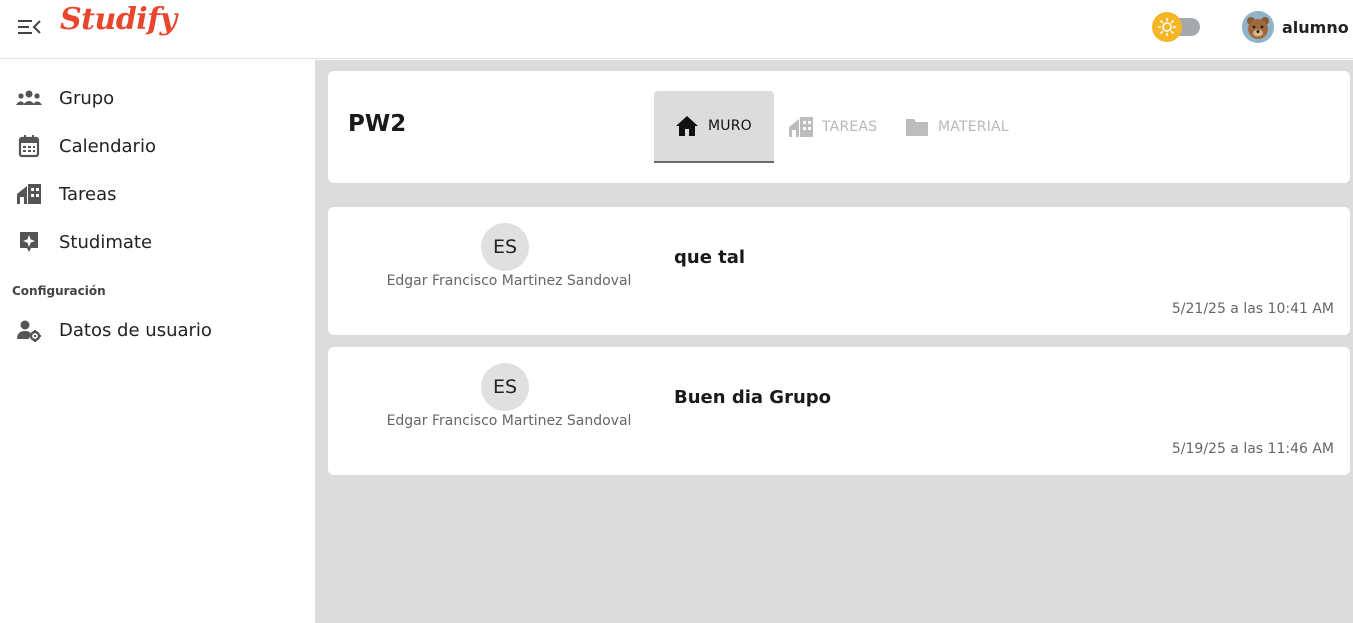  Describe the element at coordinates (106, 242) in the screenshot. I see `sidebar-item-label: Studimate` at that location.